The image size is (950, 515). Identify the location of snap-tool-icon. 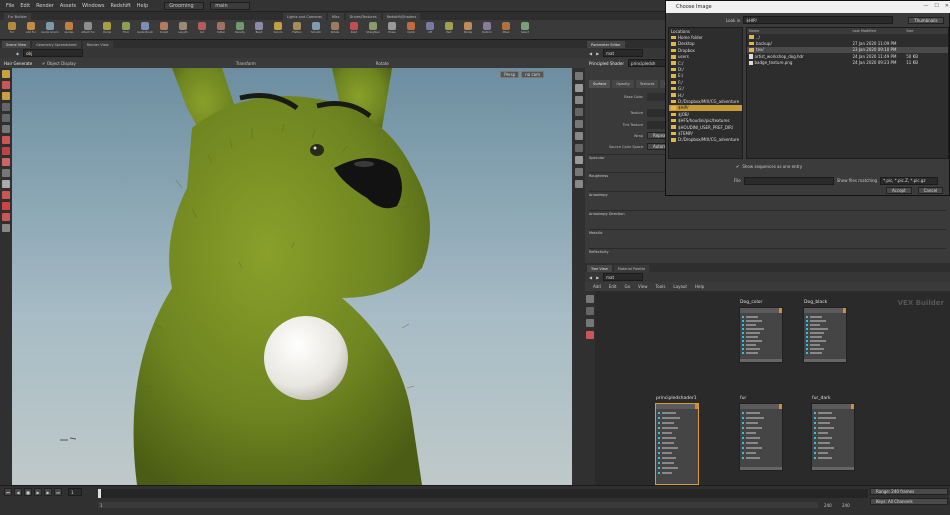
(6, 173).